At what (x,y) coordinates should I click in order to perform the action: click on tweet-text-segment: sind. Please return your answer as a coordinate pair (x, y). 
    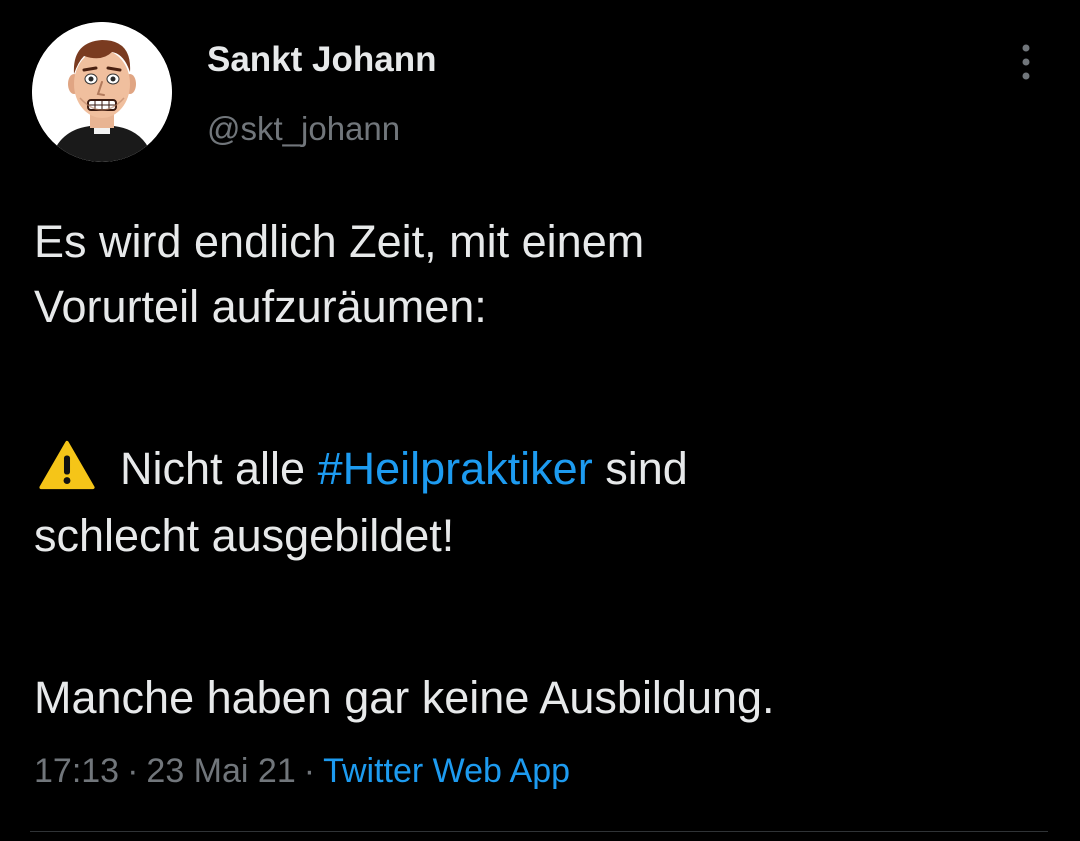
    Looking at the image, I should click on (646, 468).